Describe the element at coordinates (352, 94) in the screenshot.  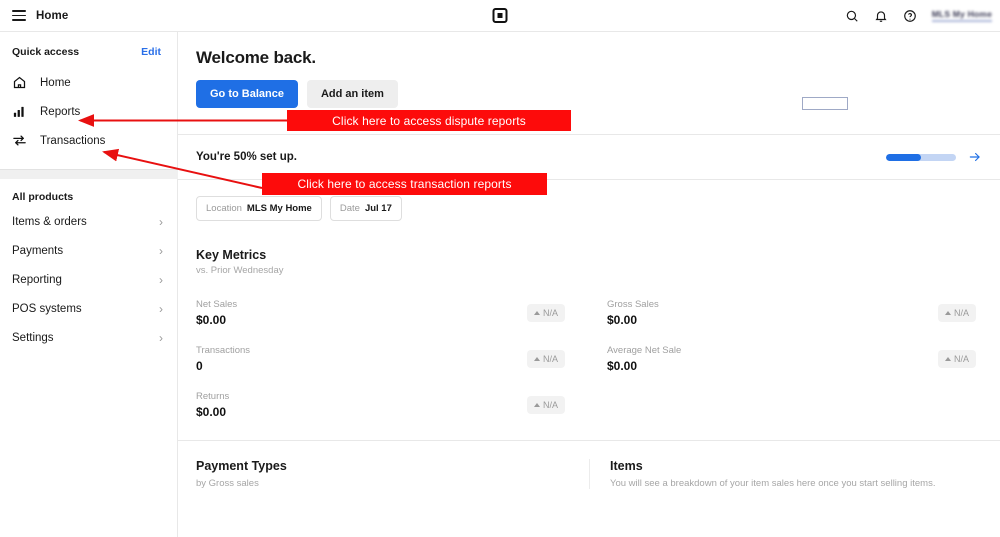
I see `add-an-item-button: Add an item` at that location.